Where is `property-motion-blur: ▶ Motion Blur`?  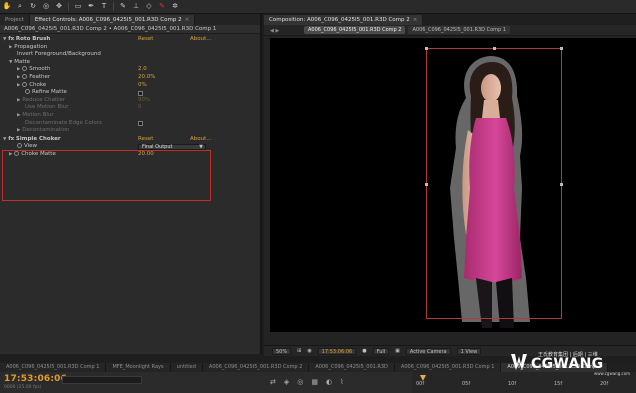
property-motion-blur: ▶ Motion Blur is located at coordinates (130, 116).